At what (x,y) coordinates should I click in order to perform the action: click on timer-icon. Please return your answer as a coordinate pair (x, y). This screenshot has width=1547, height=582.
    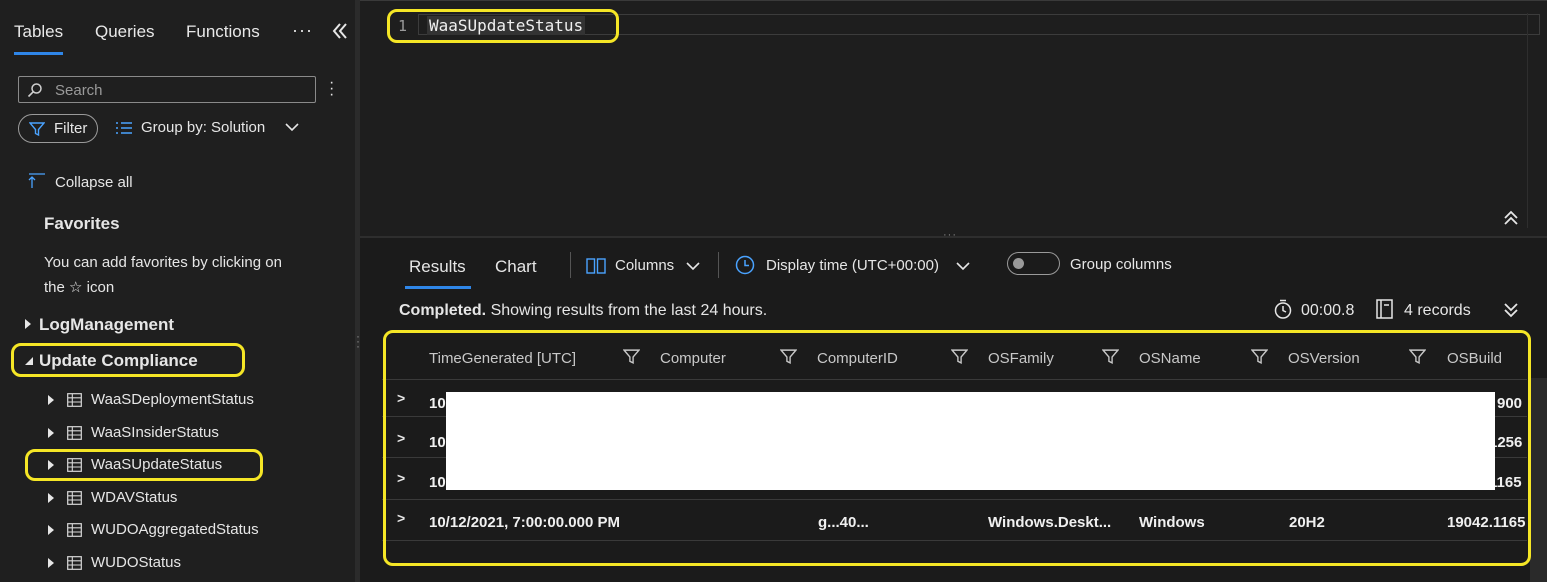
    Looking at the image, I should click on (1283, 309).